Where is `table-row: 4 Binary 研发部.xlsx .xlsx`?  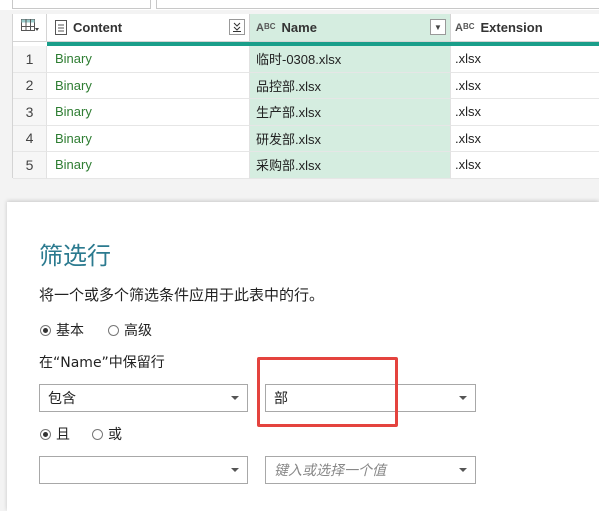 table-row: 4 Binary 研发部.xlsx .xlsx is located at coordinates (306, 138).